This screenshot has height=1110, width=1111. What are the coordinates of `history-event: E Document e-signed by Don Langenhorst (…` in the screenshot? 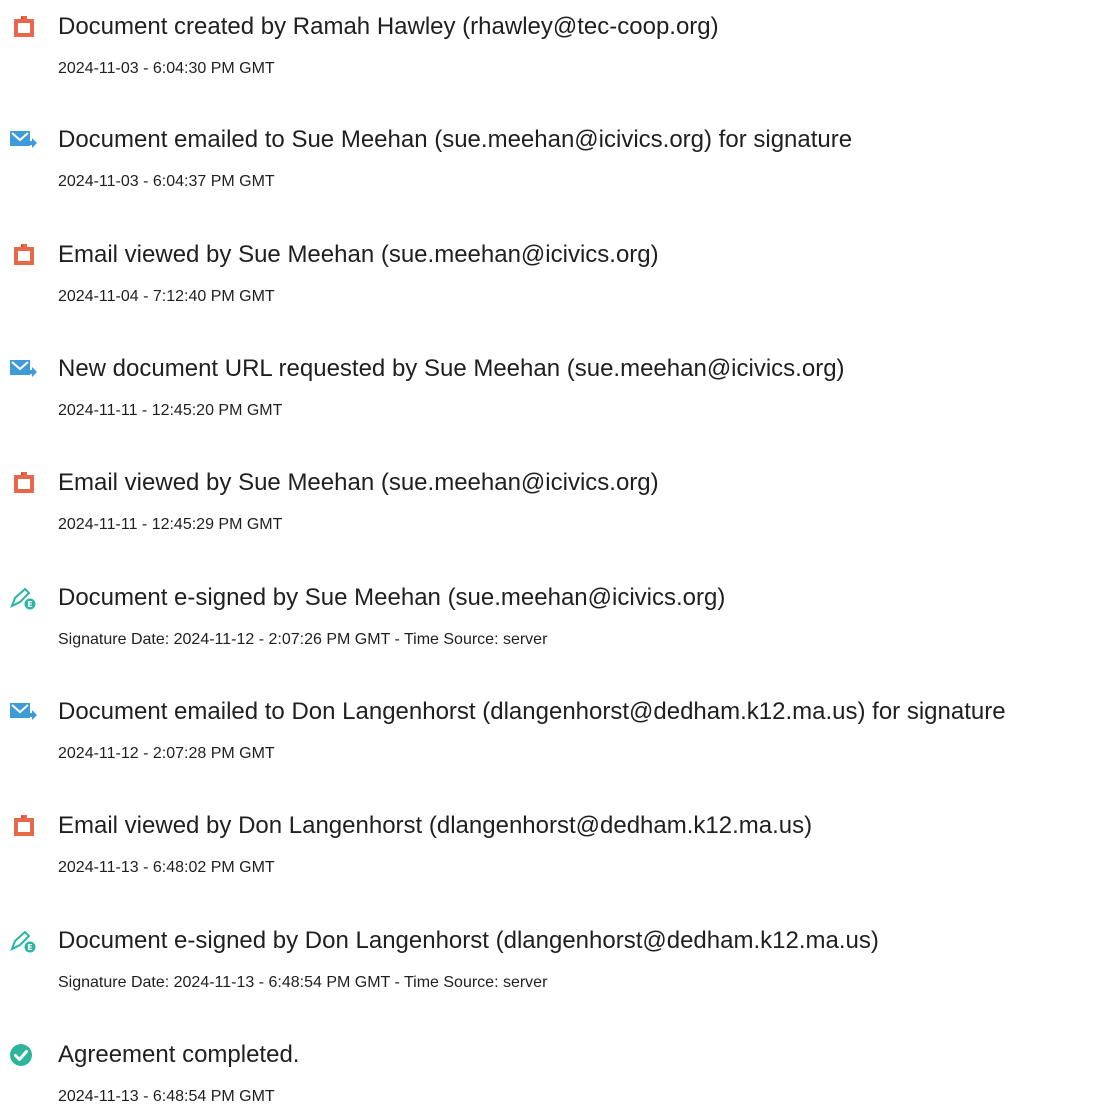 It's located at (555, 961).